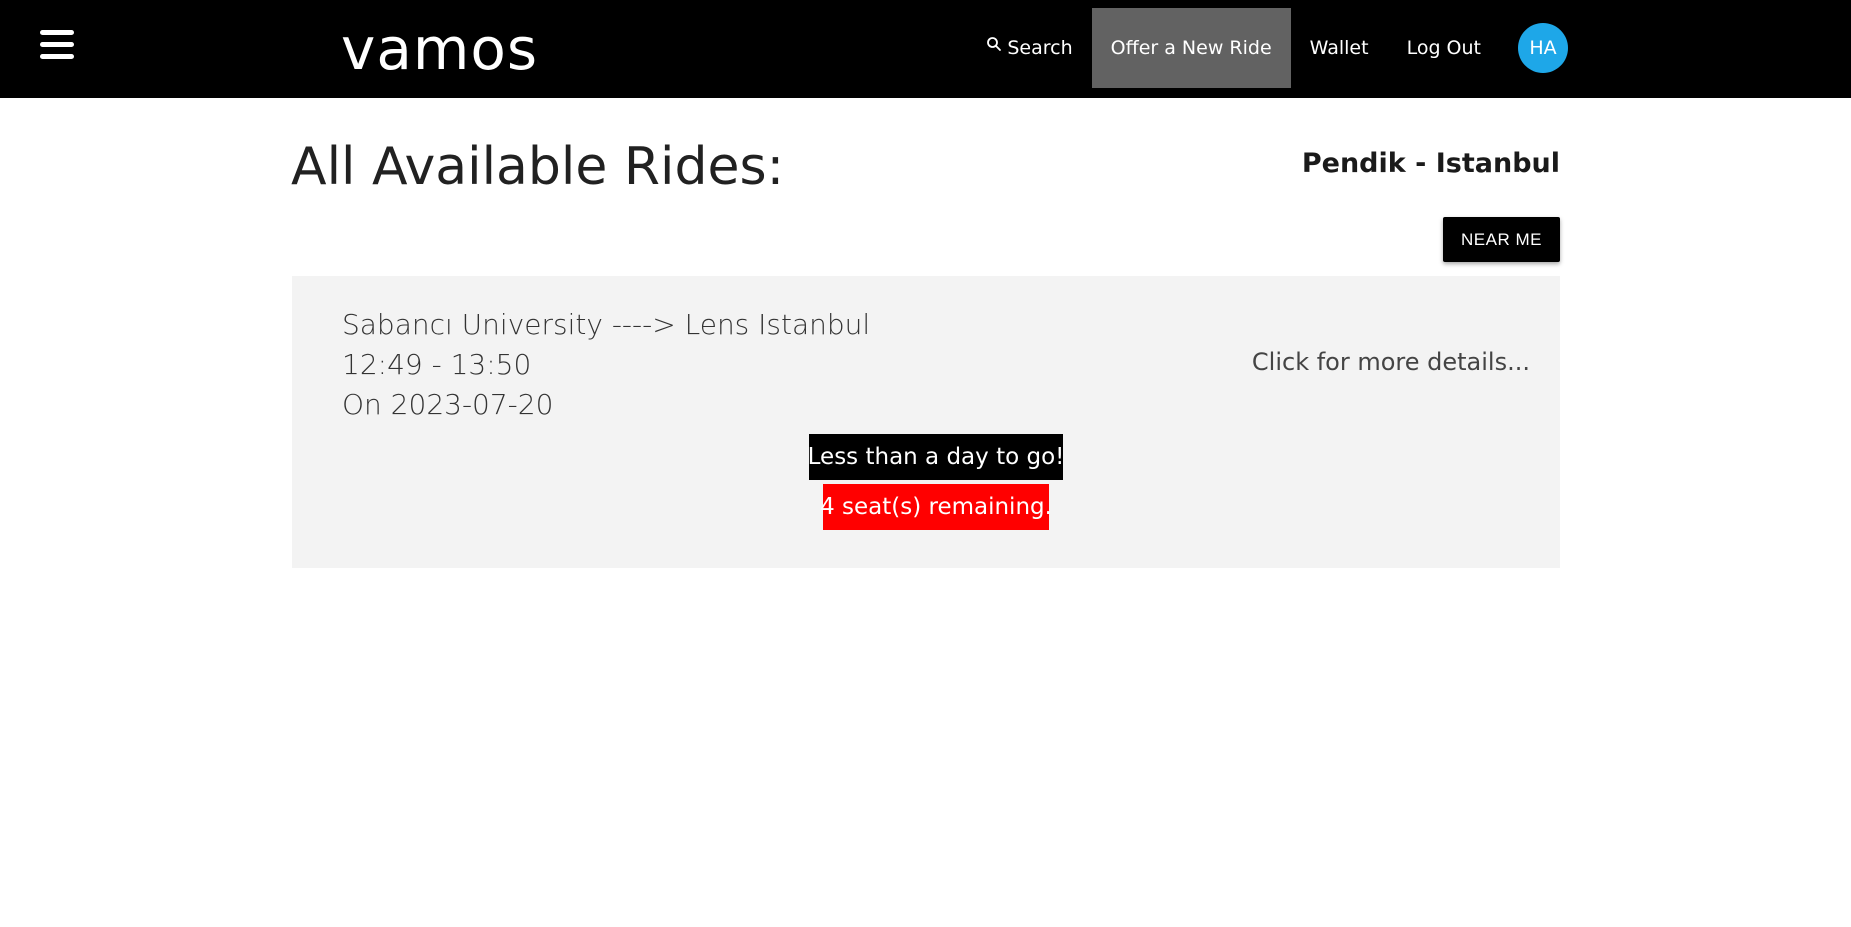 The image size is (1851, 927). I want to click on nav-offer-new-ride: Offer a New Ride, so click(1191, 48).